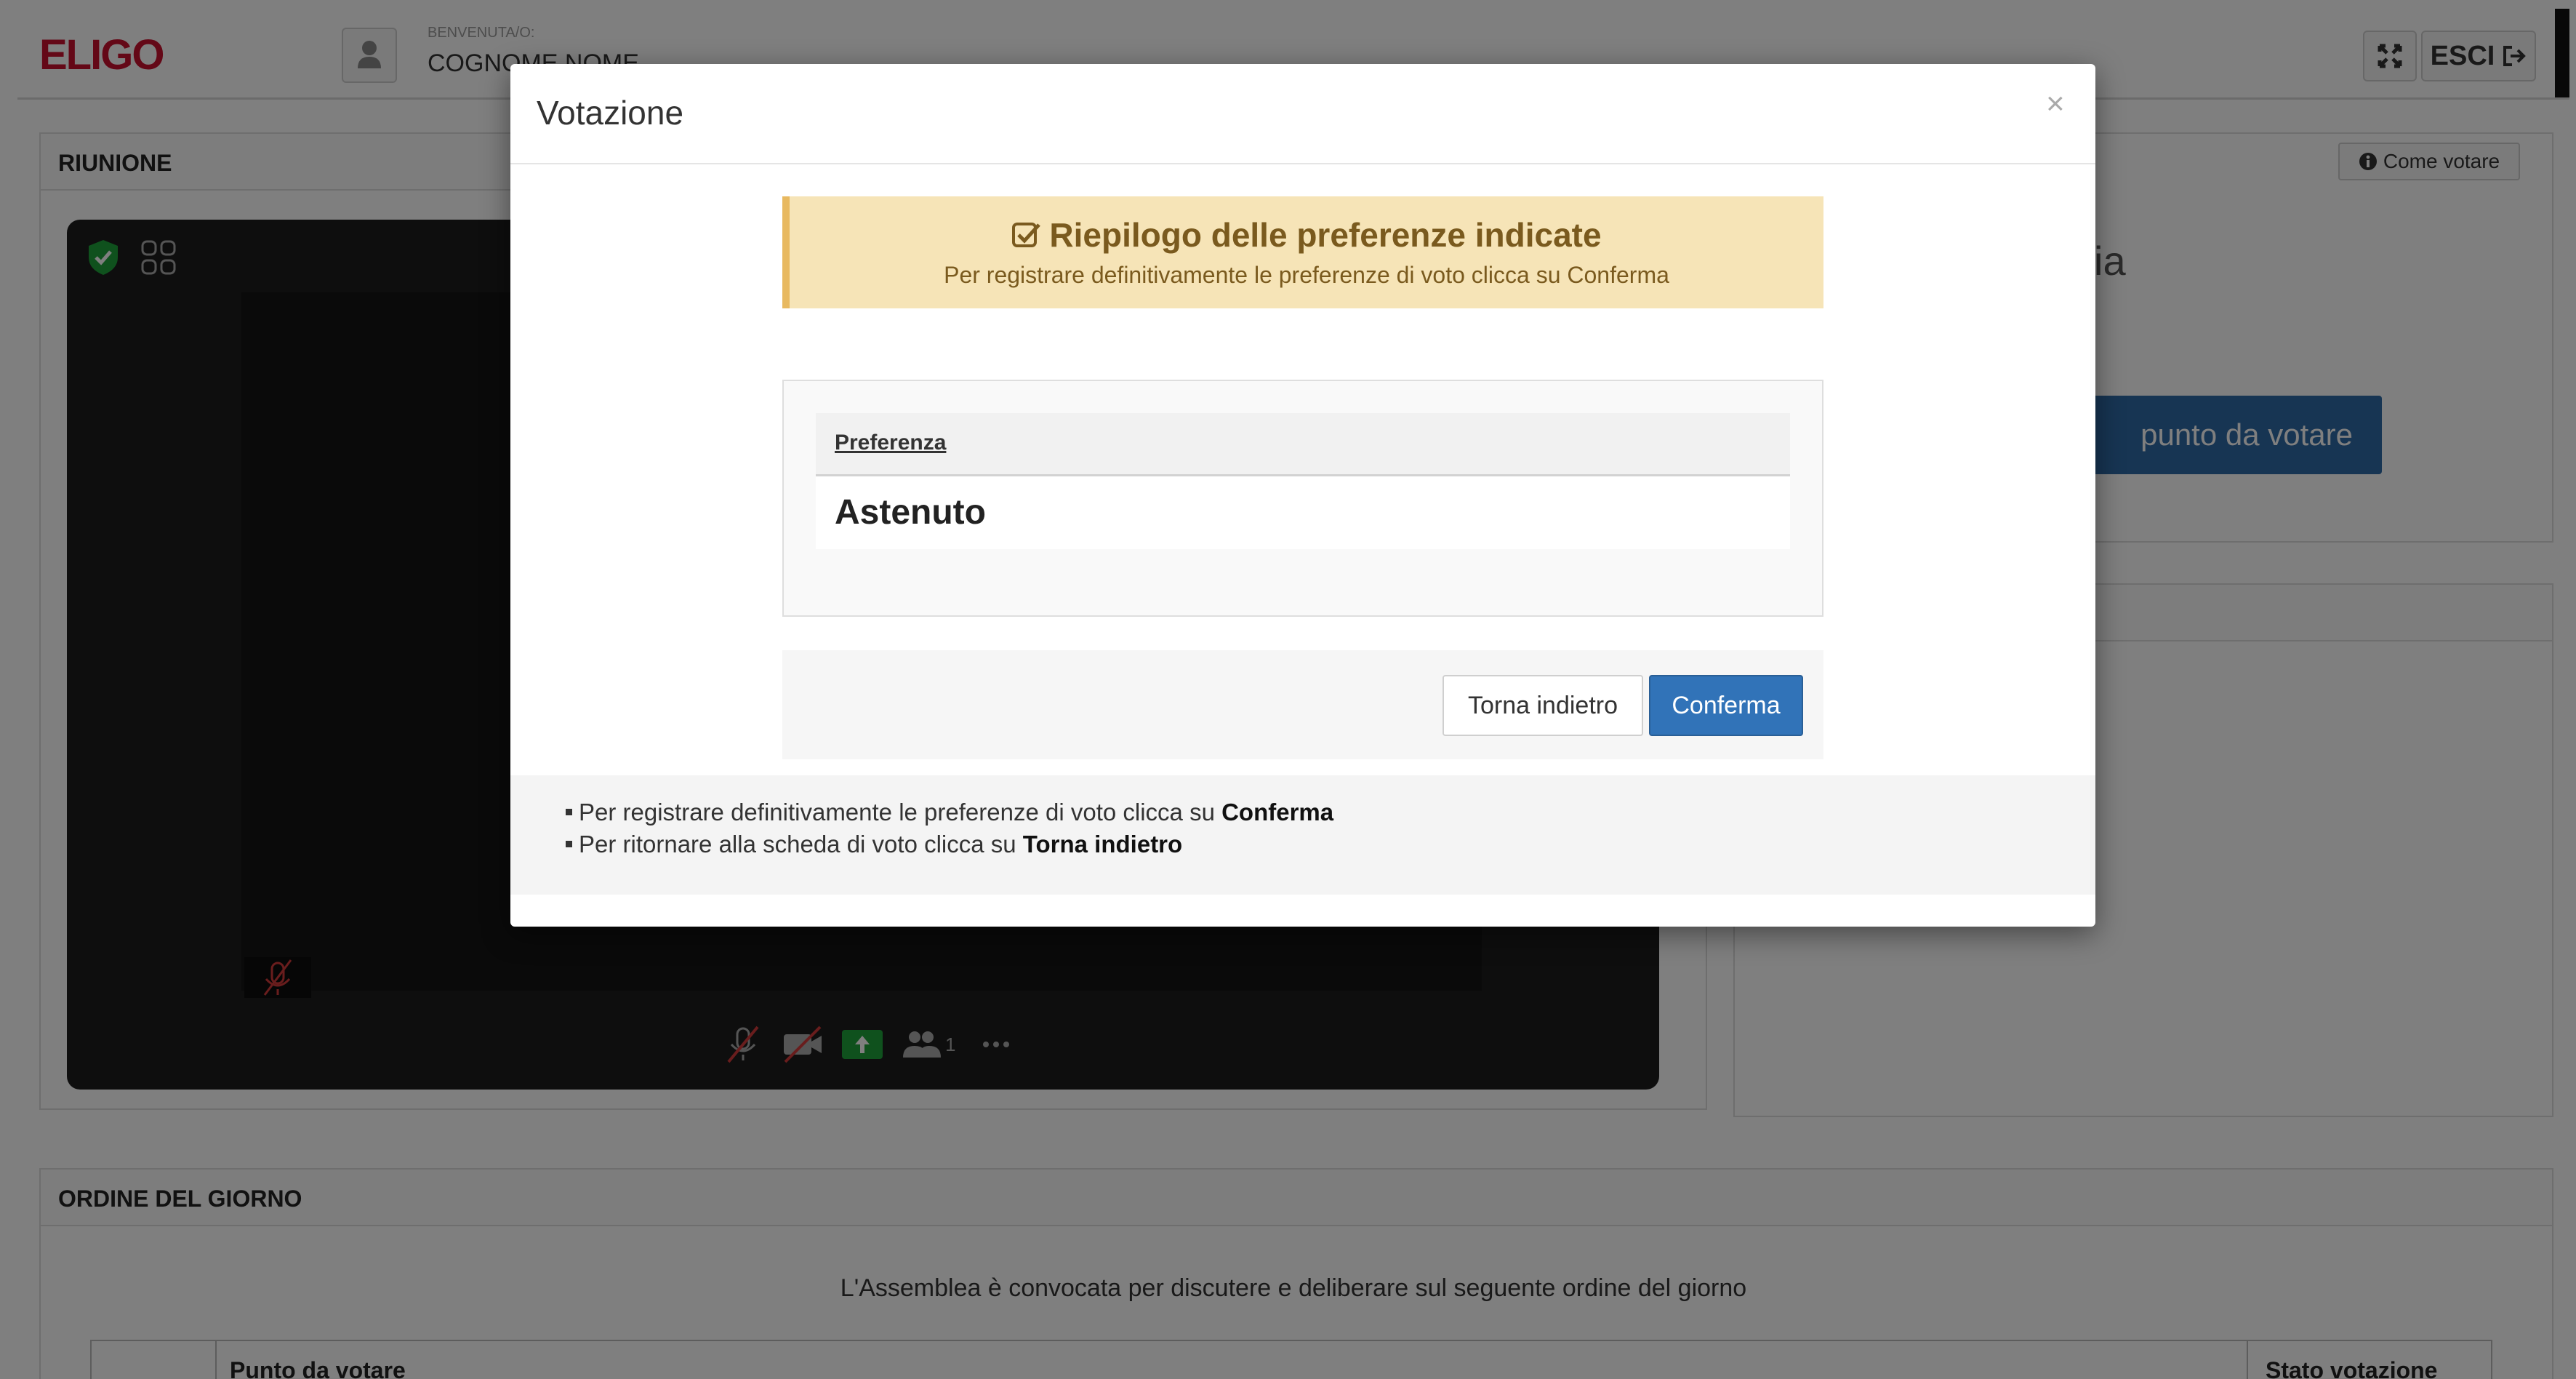 This screenshot has width=2576, height=1379. Describe the element at coordinates (1103, 844) in the screenshot. I see `help-strong: Torna indietro` at that location.